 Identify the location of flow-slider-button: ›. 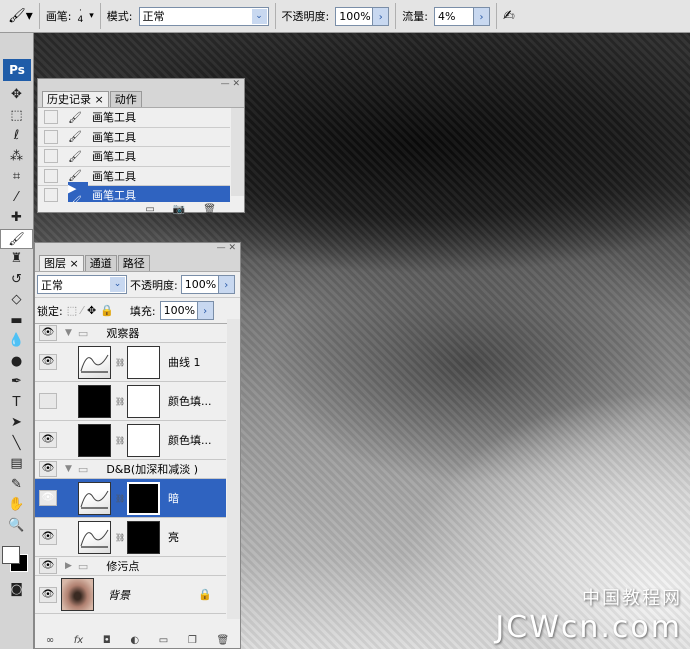
(481, 16).